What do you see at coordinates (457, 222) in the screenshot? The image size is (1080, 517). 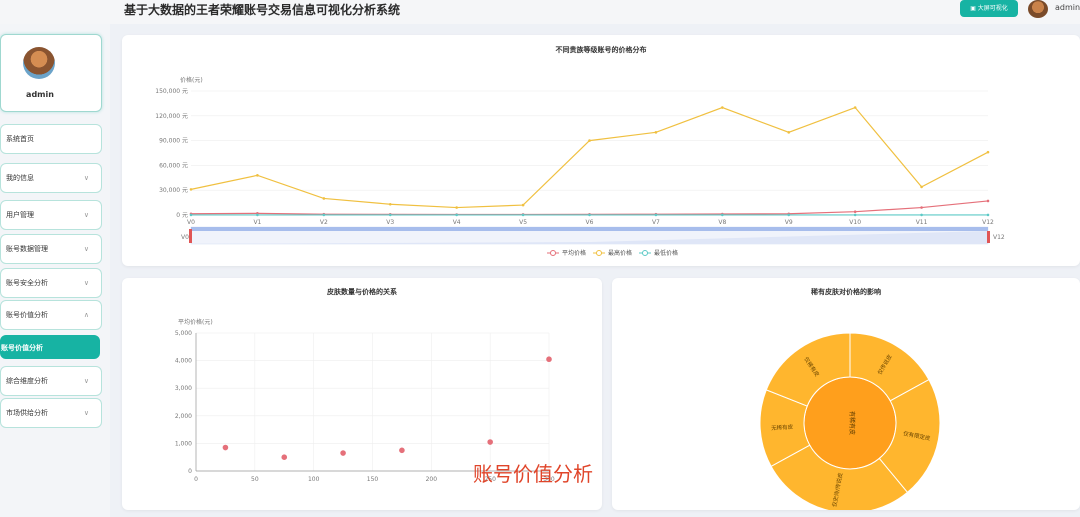 I see `x-tick-label: V4` at bounding box center [457, 222].